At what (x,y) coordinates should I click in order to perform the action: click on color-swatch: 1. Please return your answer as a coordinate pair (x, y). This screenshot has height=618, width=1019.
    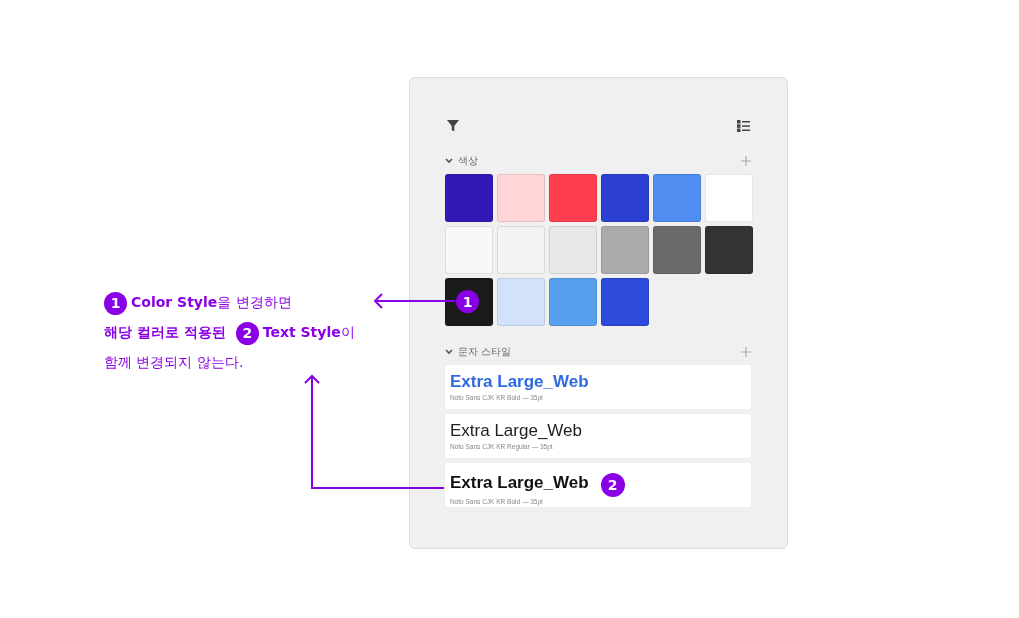
    Looking at the image, I should click on (469, 302).